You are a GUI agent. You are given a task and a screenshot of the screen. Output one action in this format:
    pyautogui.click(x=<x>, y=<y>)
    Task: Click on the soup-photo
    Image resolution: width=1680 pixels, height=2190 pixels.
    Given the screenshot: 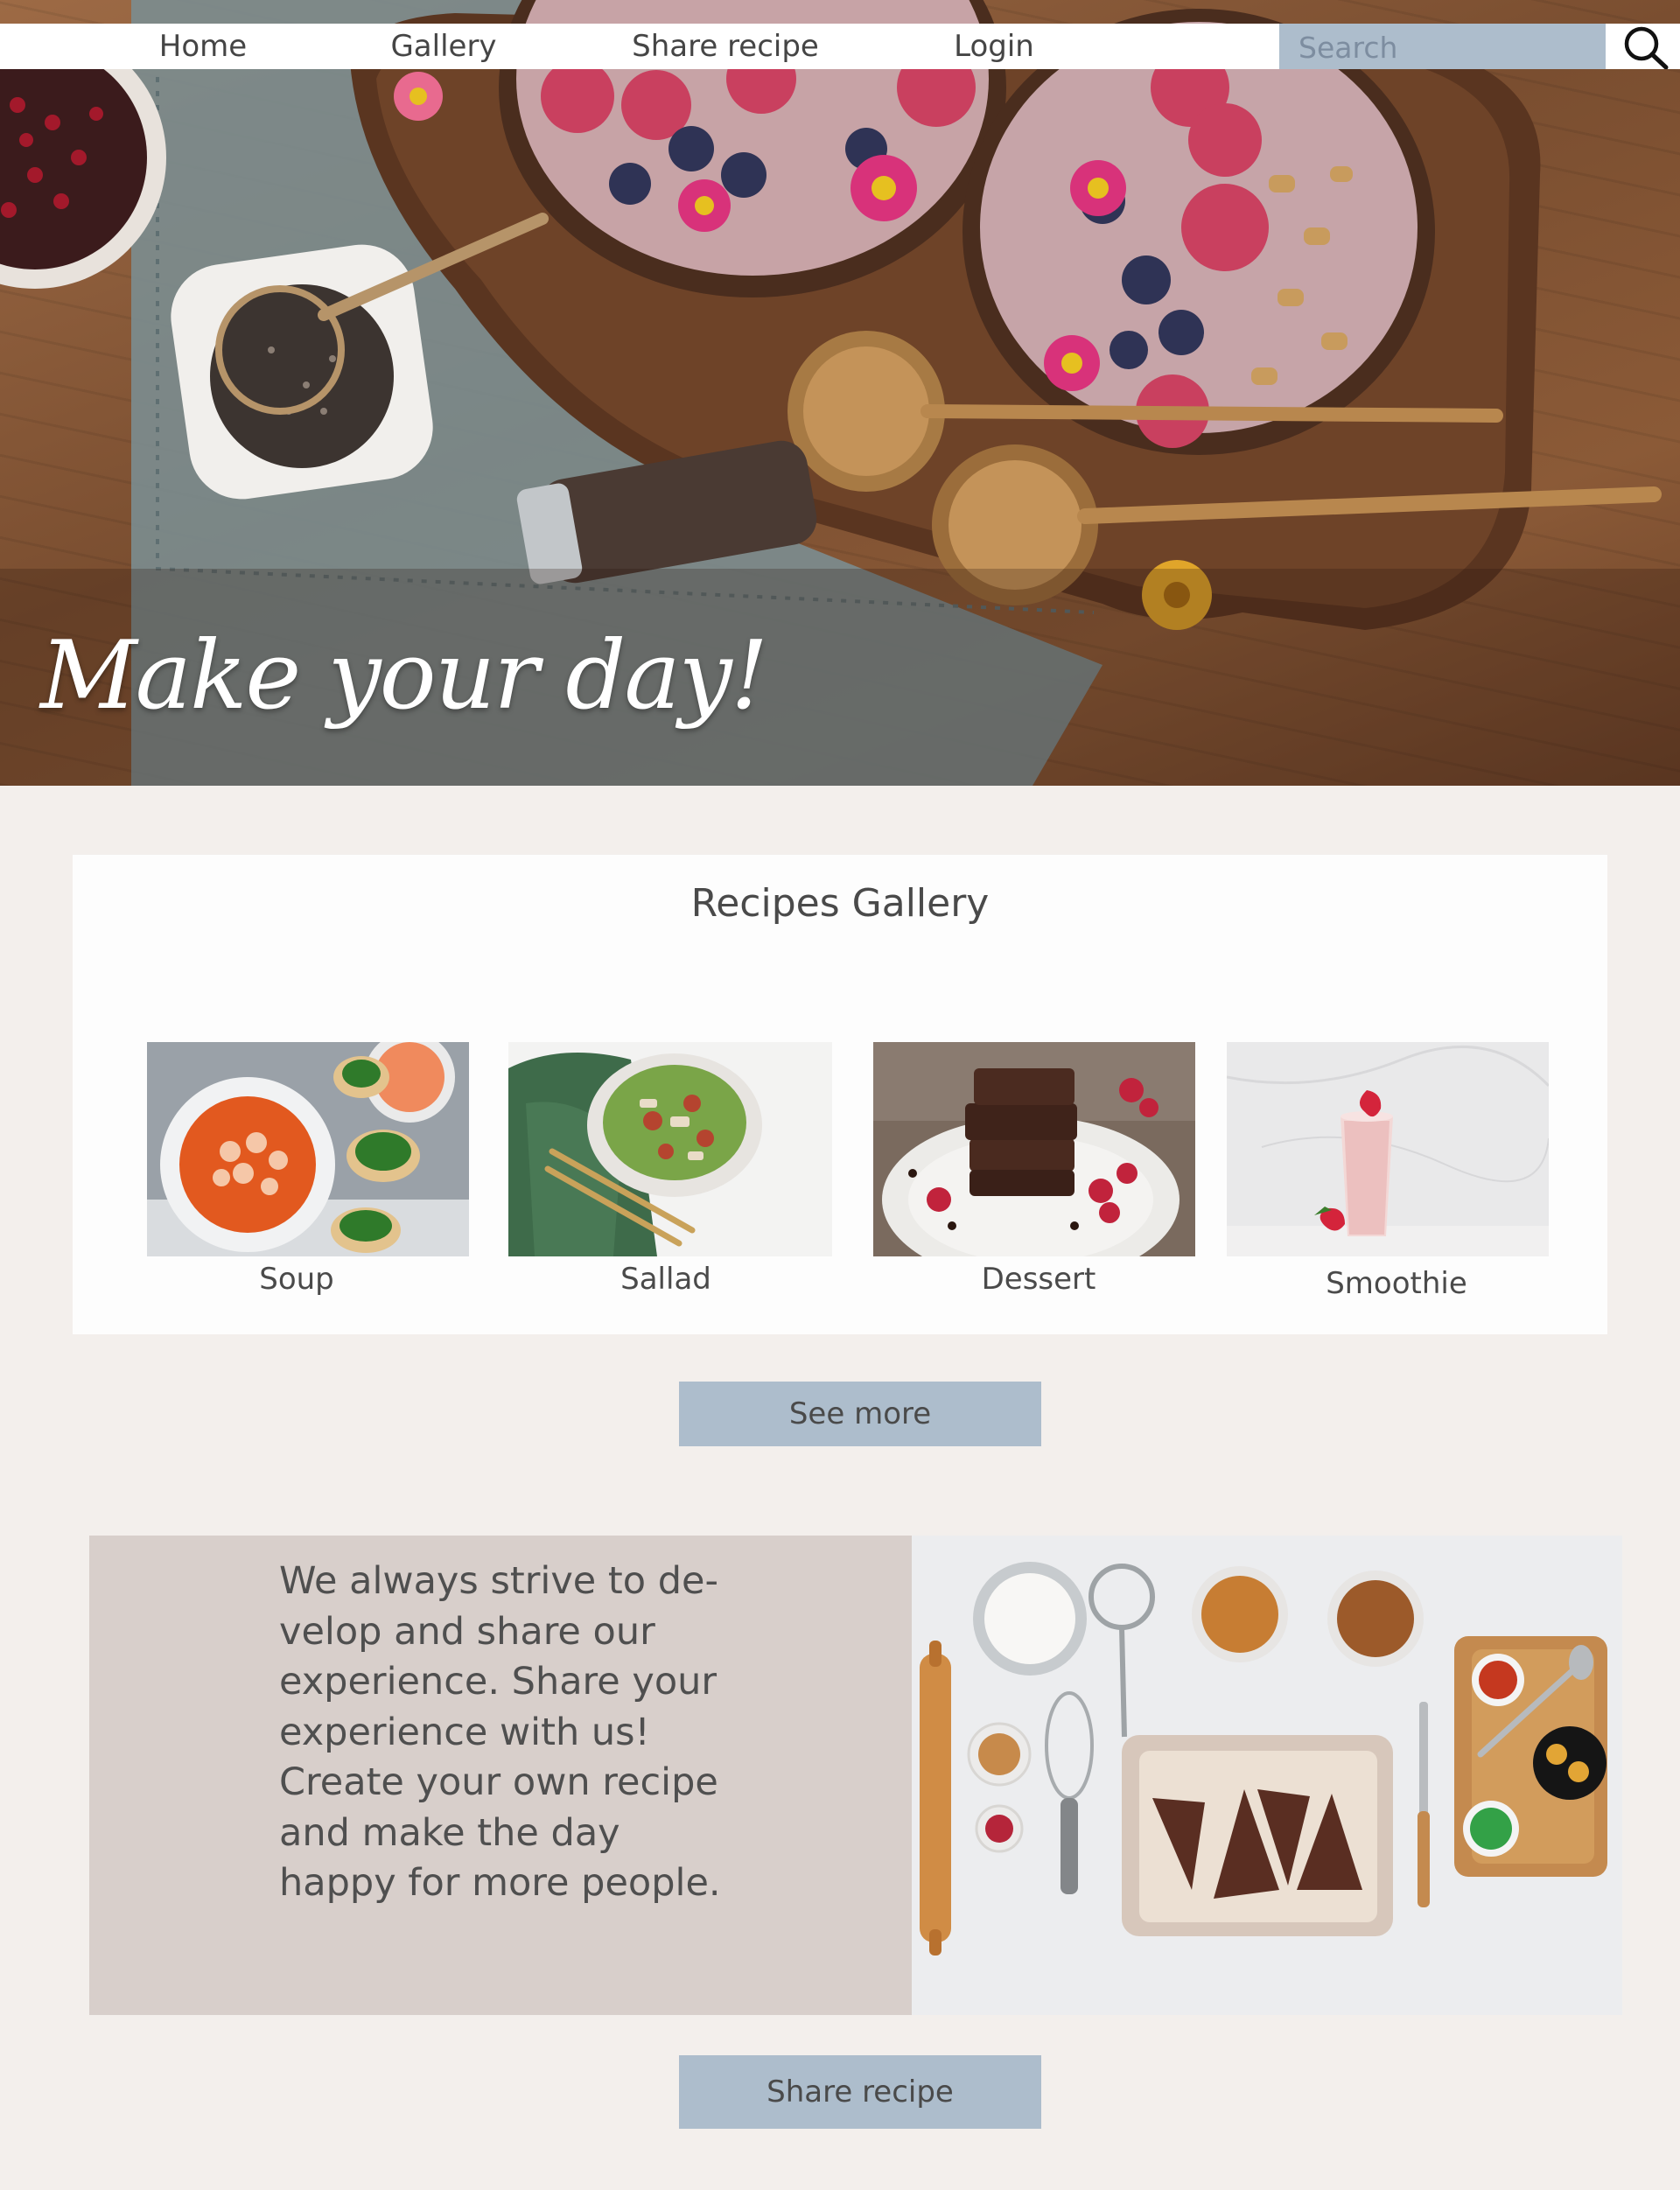 What is the action you would take?
    pyautogui.click(x=308, y=1149)
    